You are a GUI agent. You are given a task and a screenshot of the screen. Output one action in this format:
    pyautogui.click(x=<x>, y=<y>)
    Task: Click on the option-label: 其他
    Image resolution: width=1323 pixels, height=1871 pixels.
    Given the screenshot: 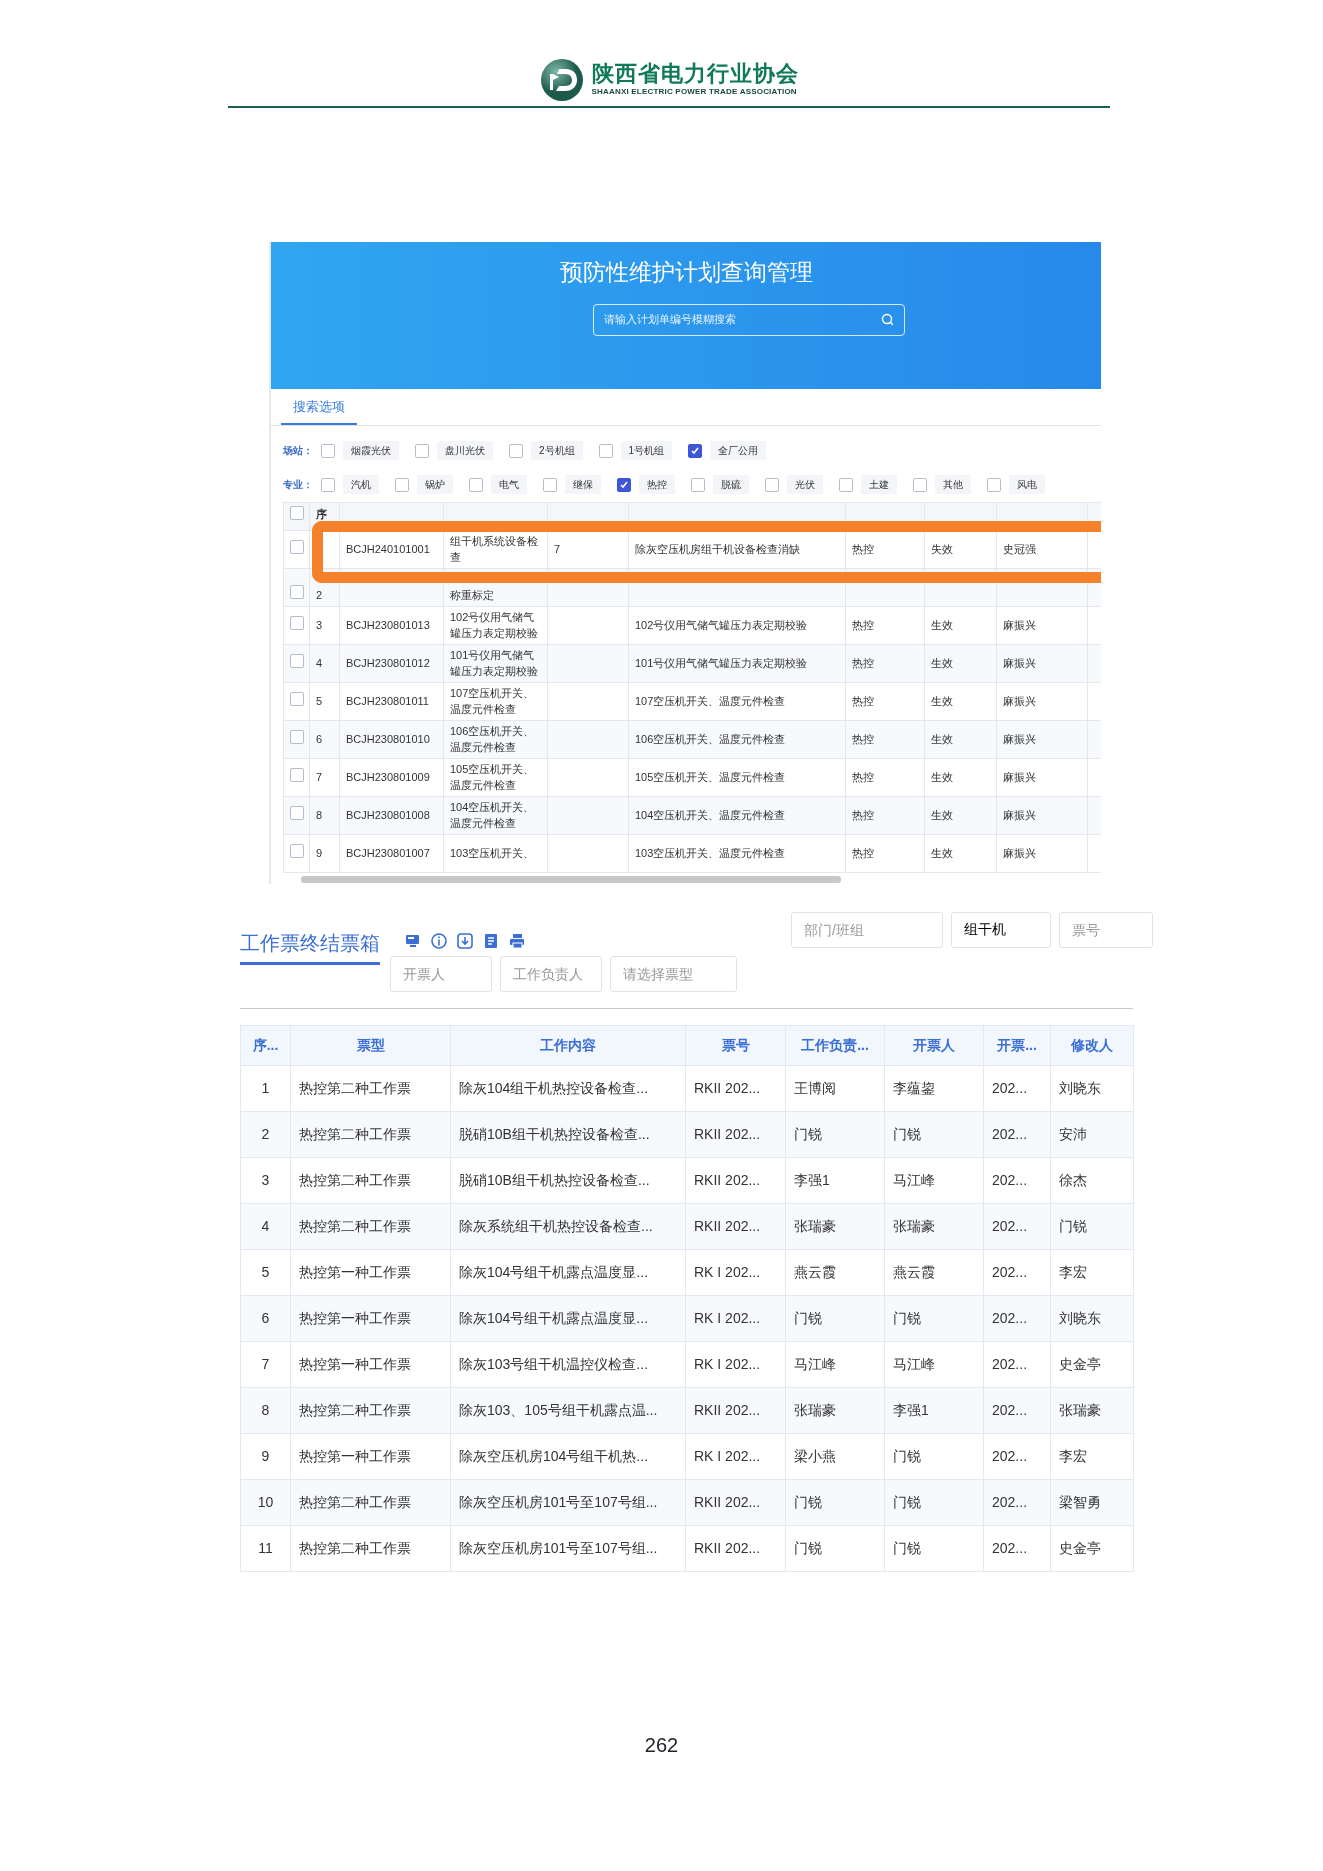 What is the action you would take?
    pyautogui.click(x=953, y=484)
    